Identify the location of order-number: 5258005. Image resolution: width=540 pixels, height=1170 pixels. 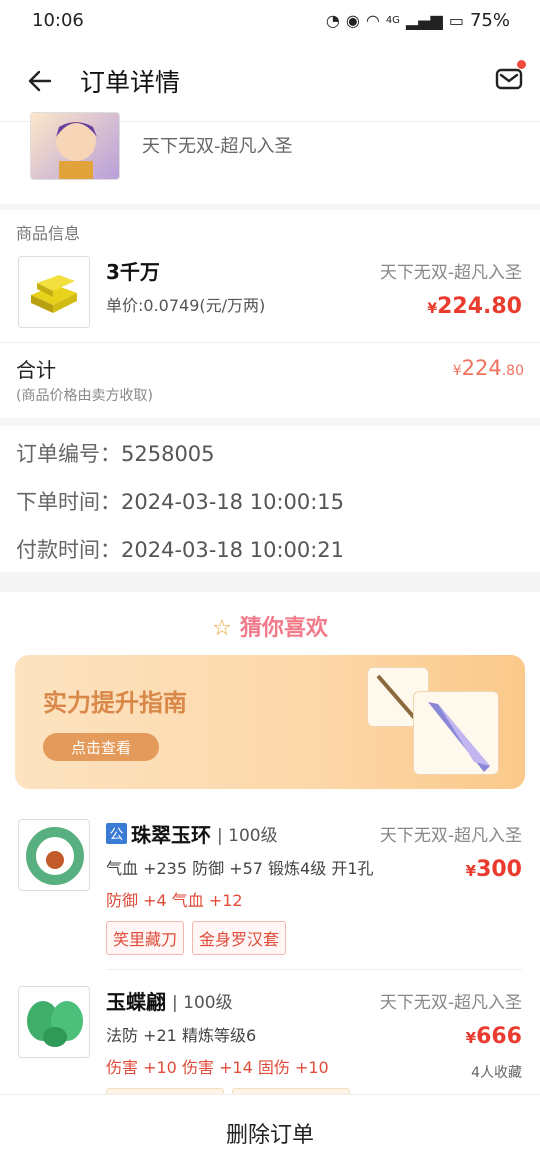
(168, 454).